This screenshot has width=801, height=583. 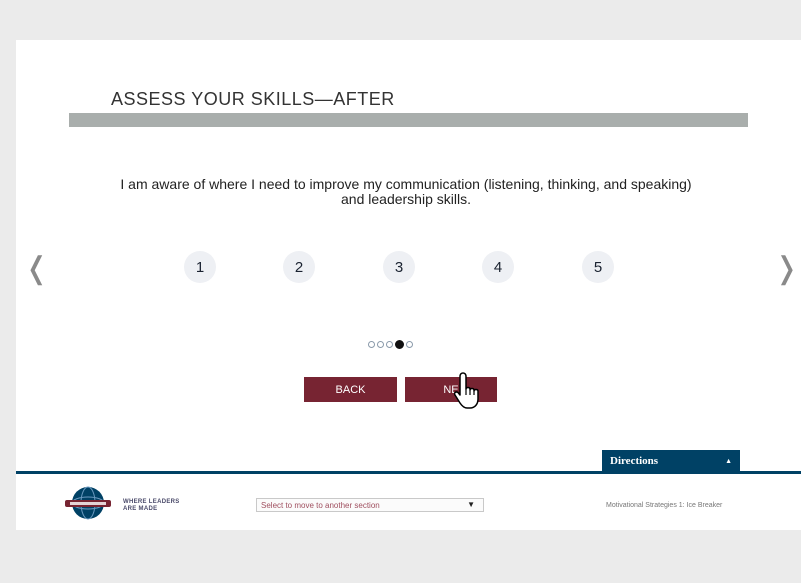 I want to click on next-arrow-icon: ❭, so click(x=786, y=269).